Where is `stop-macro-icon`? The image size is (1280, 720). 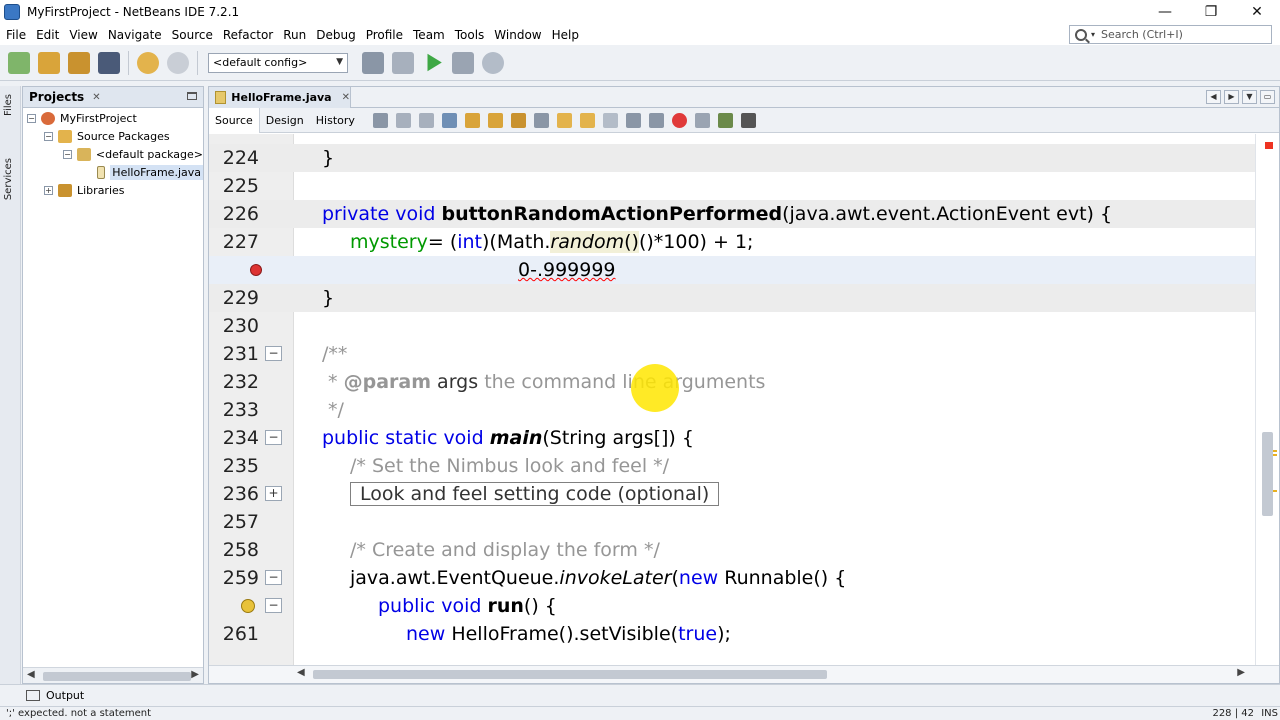
stop-macro-icon is located at coordinates (702, 120).